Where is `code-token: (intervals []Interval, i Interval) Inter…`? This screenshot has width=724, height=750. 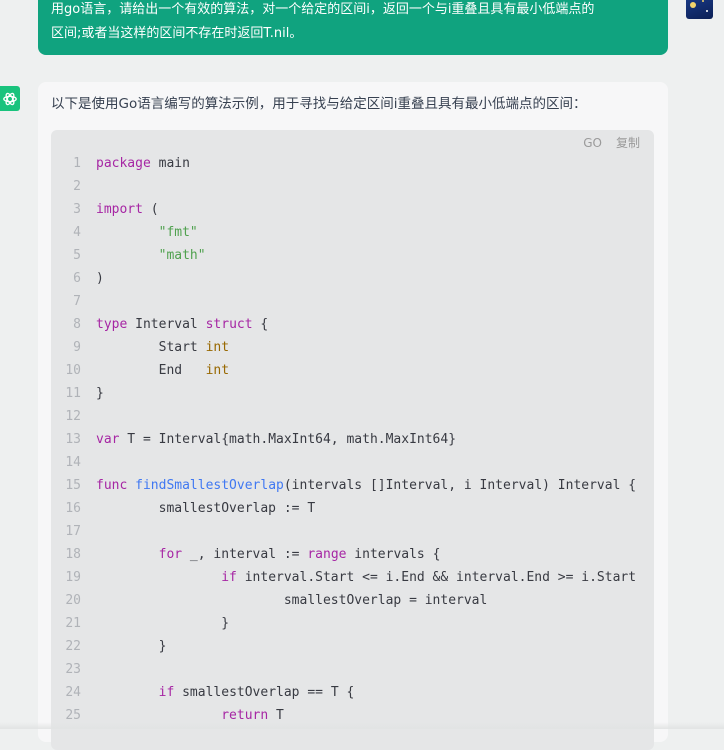
code-token: (intervals []Interval, i Interval) Inter… is located at coordinates (460, 485).